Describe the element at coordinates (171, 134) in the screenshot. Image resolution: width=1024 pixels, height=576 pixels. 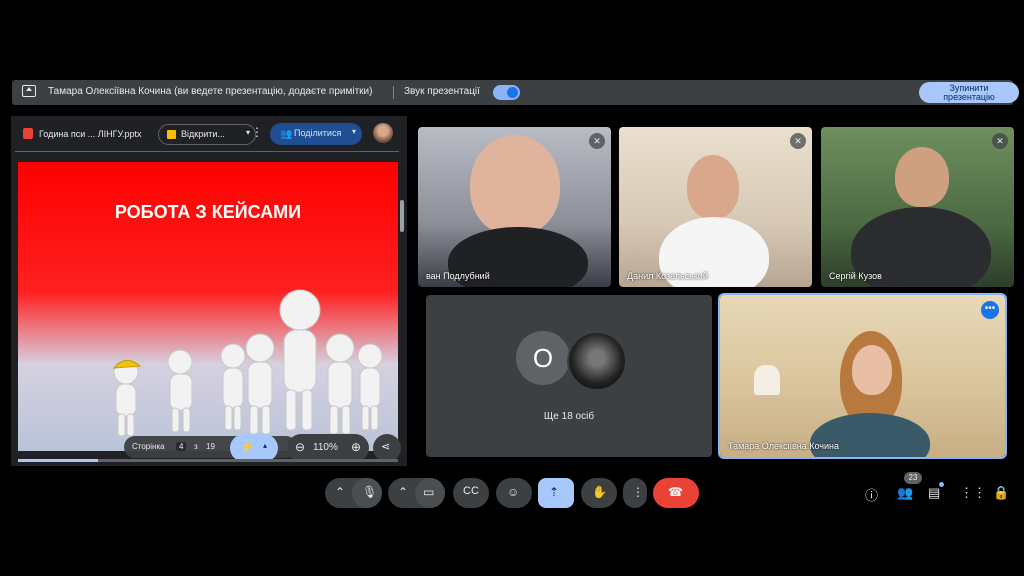
I see `slides-icon` at that location.